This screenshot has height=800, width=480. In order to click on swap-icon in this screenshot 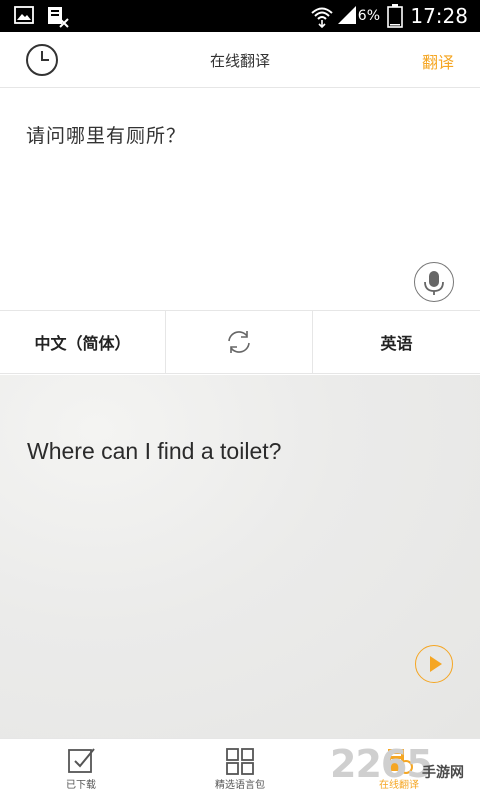, I will do `click(239, 342)`.